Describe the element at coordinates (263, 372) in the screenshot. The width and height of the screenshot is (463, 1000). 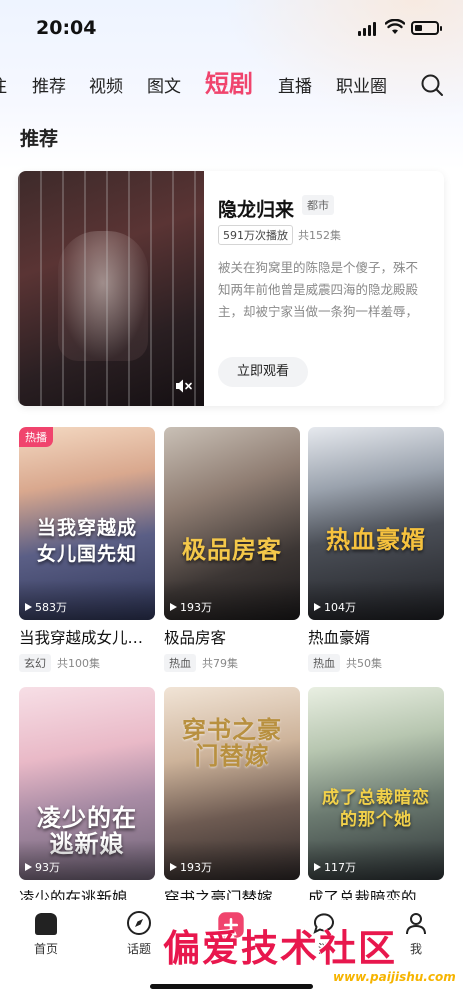
I see `watch-now-button: 立即观看` at that location.